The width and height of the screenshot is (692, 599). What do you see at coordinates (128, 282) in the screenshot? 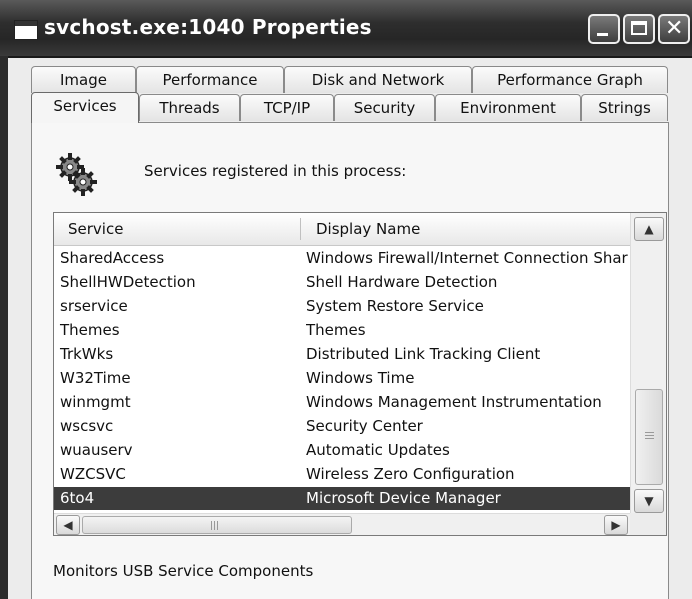
I see `service-name: ShellHWDetection` at bounding box center [128, 282].